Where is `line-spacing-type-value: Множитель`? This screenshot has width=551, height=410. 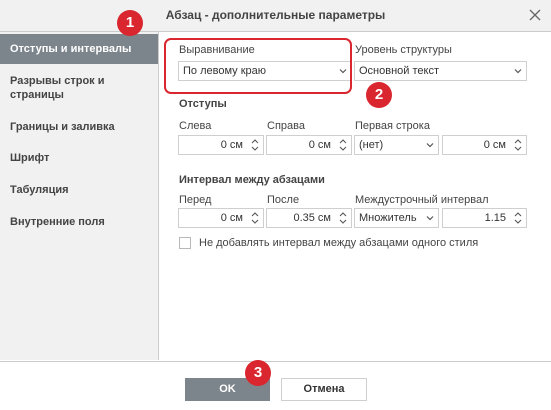 line-spacing-type-value: Множитель is located at coordinates (388, 218).